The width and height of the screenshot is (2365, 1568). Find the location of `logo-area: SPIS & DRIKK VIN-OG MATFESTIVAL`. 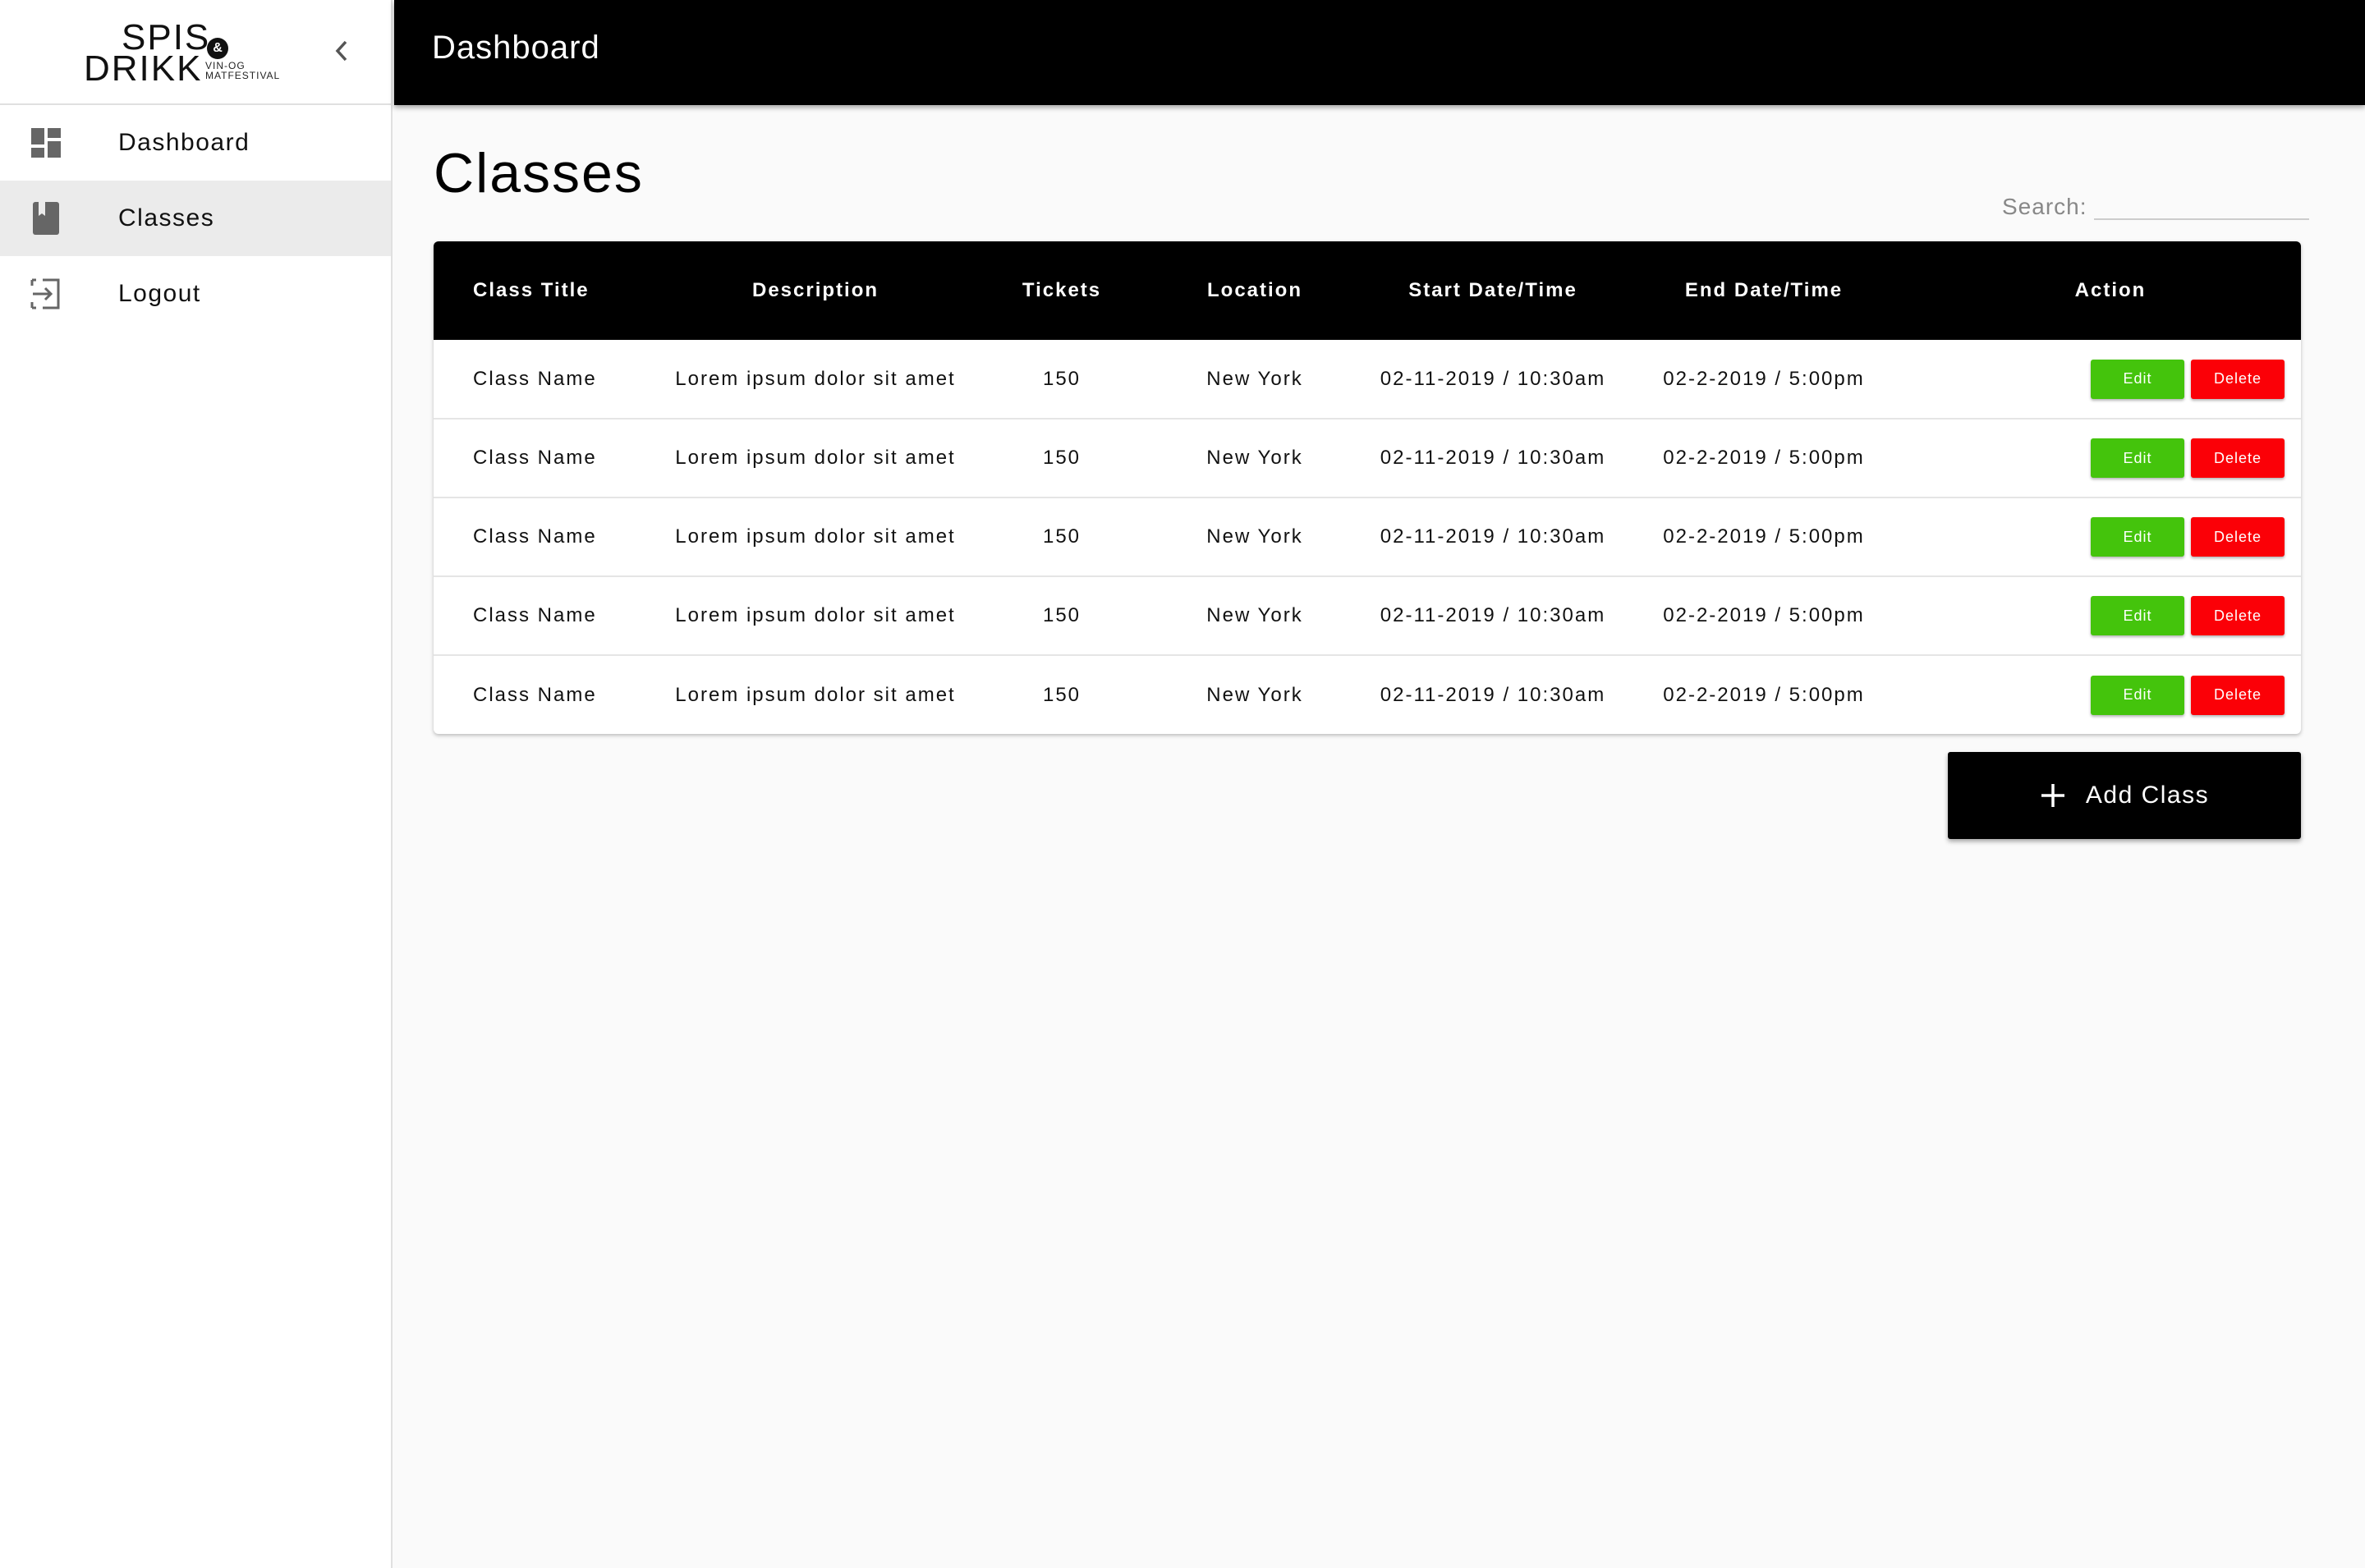

logo-area: SPIS & DRIKK VIN-OG MATFESTIVAL is located at coordinates (196, 52).